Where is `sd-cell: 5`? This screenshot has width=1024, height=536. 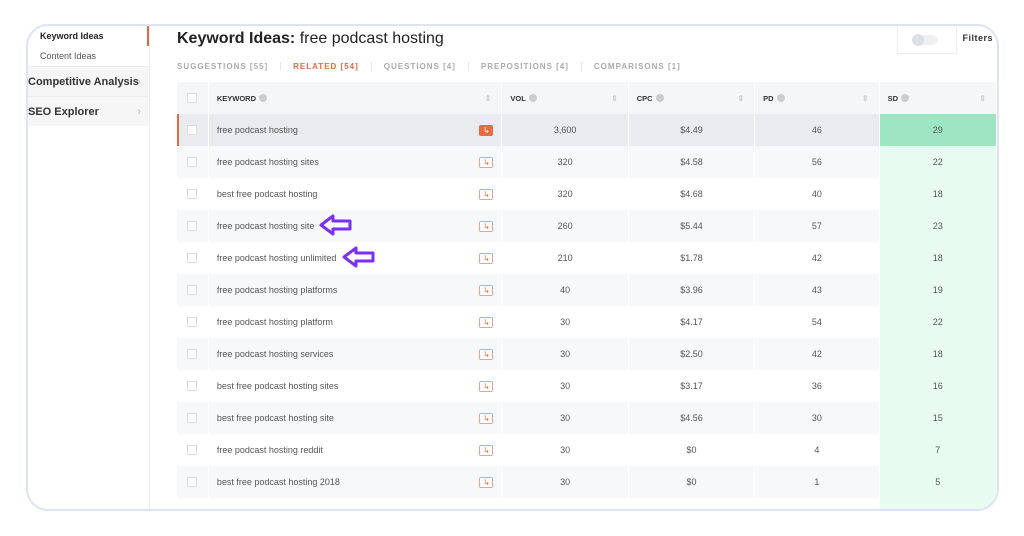 sd-cell: 5 is located at coordinates (938, 482).